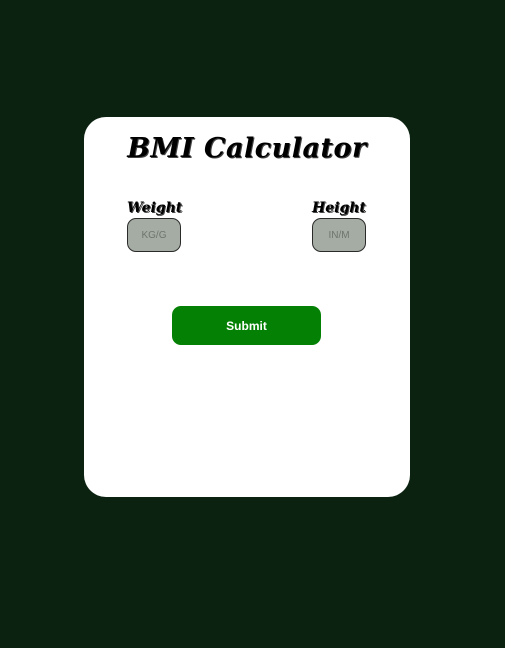  I want to click on height-label: Height, so click(339, 208).